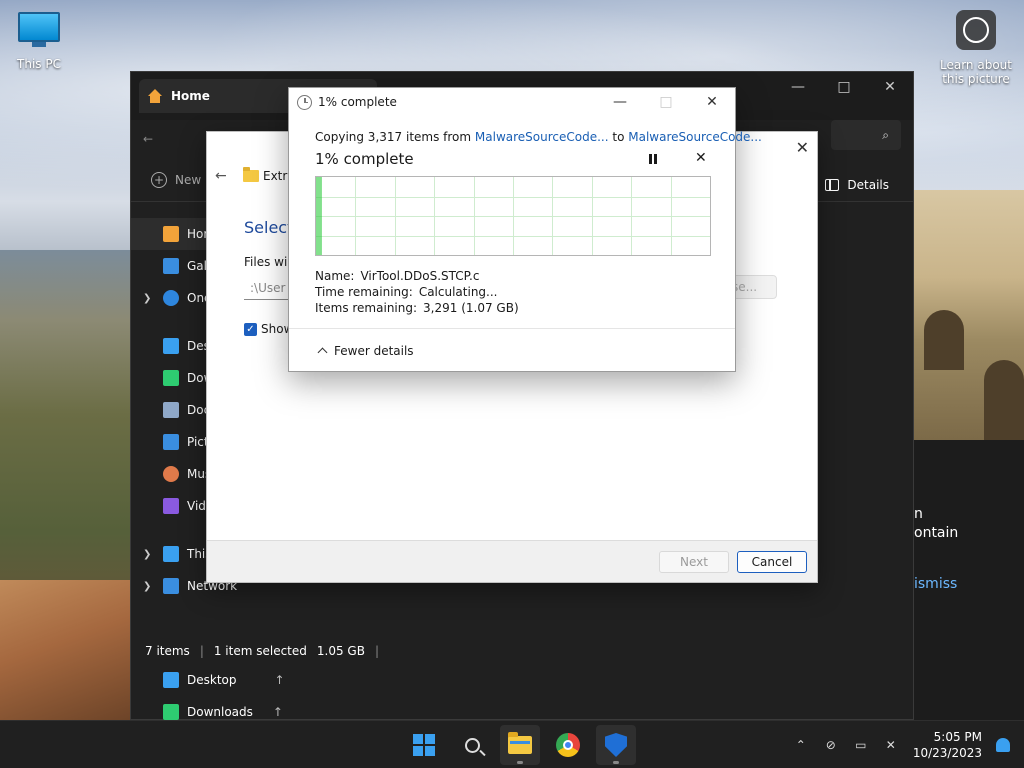 The height and width of the screenshot is (768, 1024). Describe the element at coordinates (936, 533) in the screenshot. I see `details-pane-text: ontain` at that location.